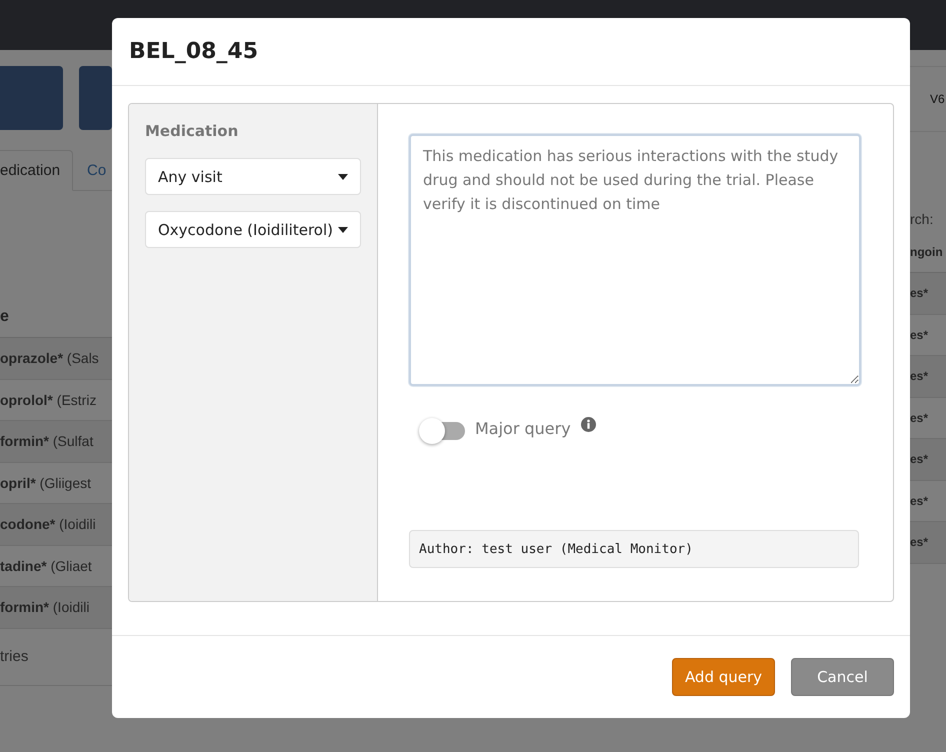  Describe the element at coordinates (46, 566) in the screenshot. I see `table-cell: tadine* (Gliaet` at that location.